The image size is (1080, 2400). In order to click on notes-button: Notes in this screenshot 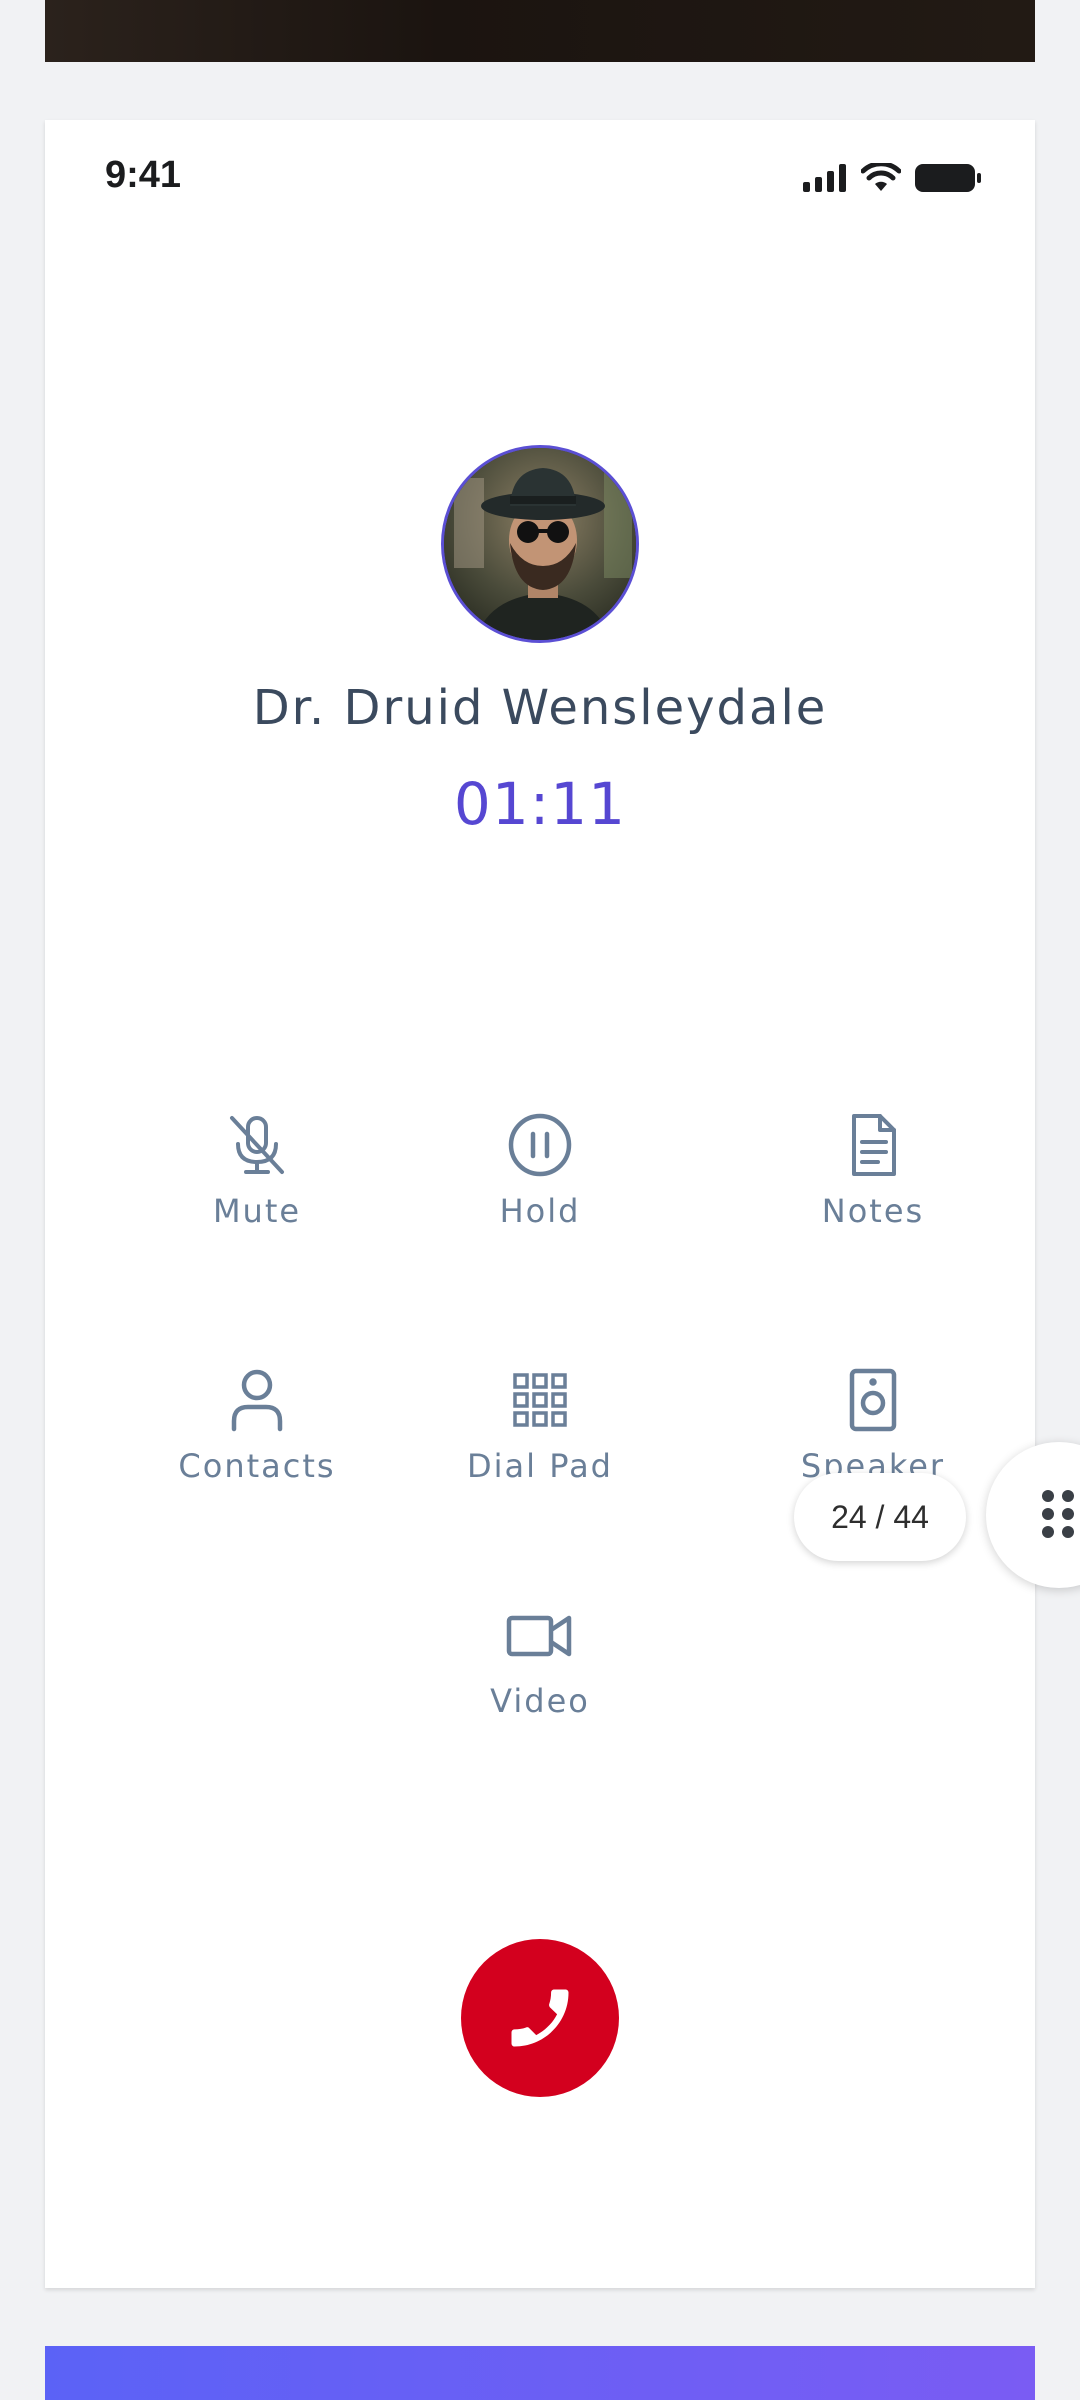, I will do `click(873, 1170)`.